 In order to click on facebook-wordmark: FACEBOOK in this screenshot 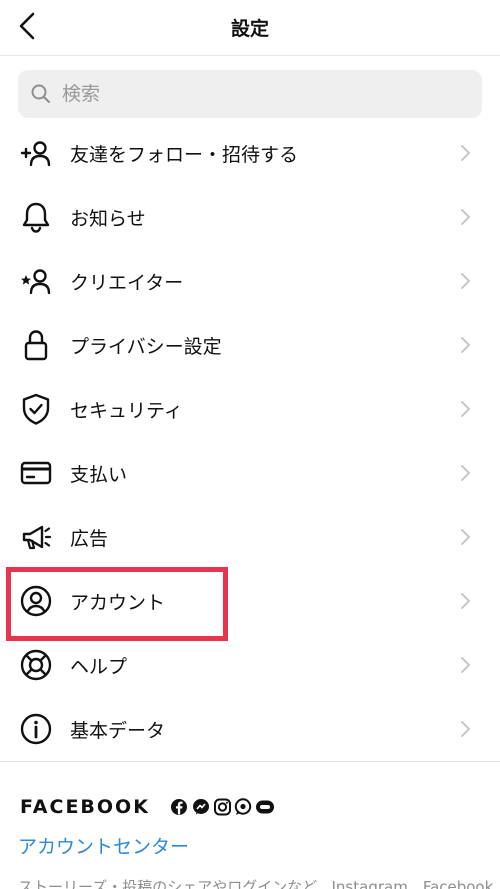, I will do `click(85, 807)`.